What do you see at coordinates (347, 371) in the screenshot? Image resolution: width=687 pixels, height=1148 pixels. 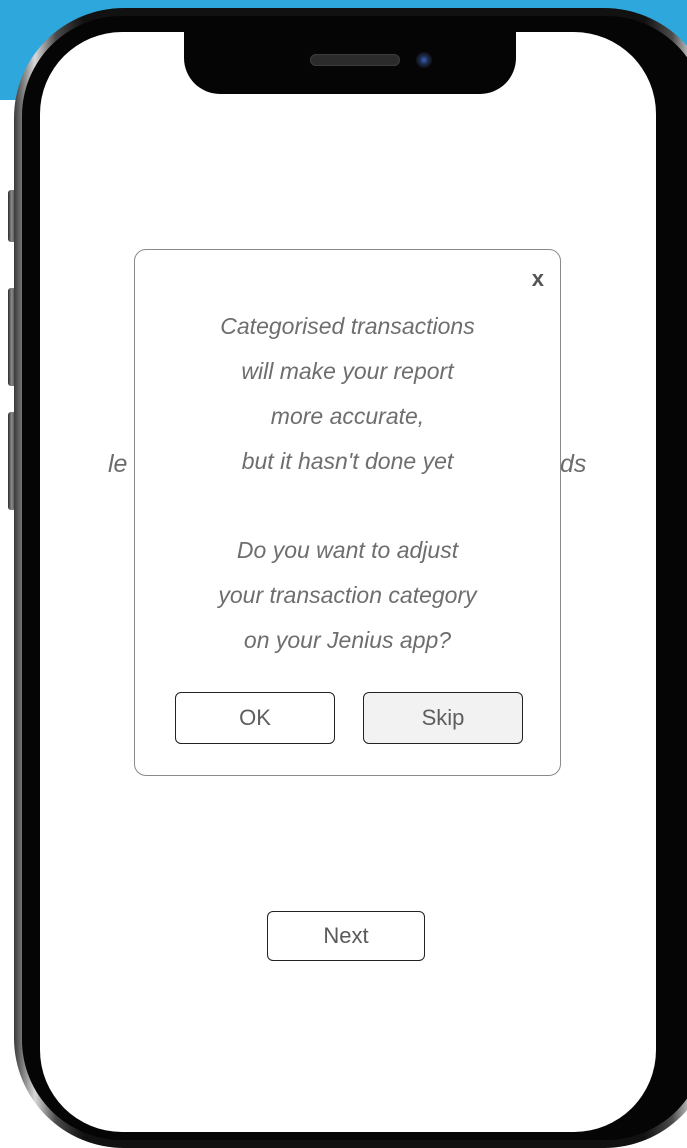 I see `dialog-message-line: will make your report` at bounding box center [347, 371].